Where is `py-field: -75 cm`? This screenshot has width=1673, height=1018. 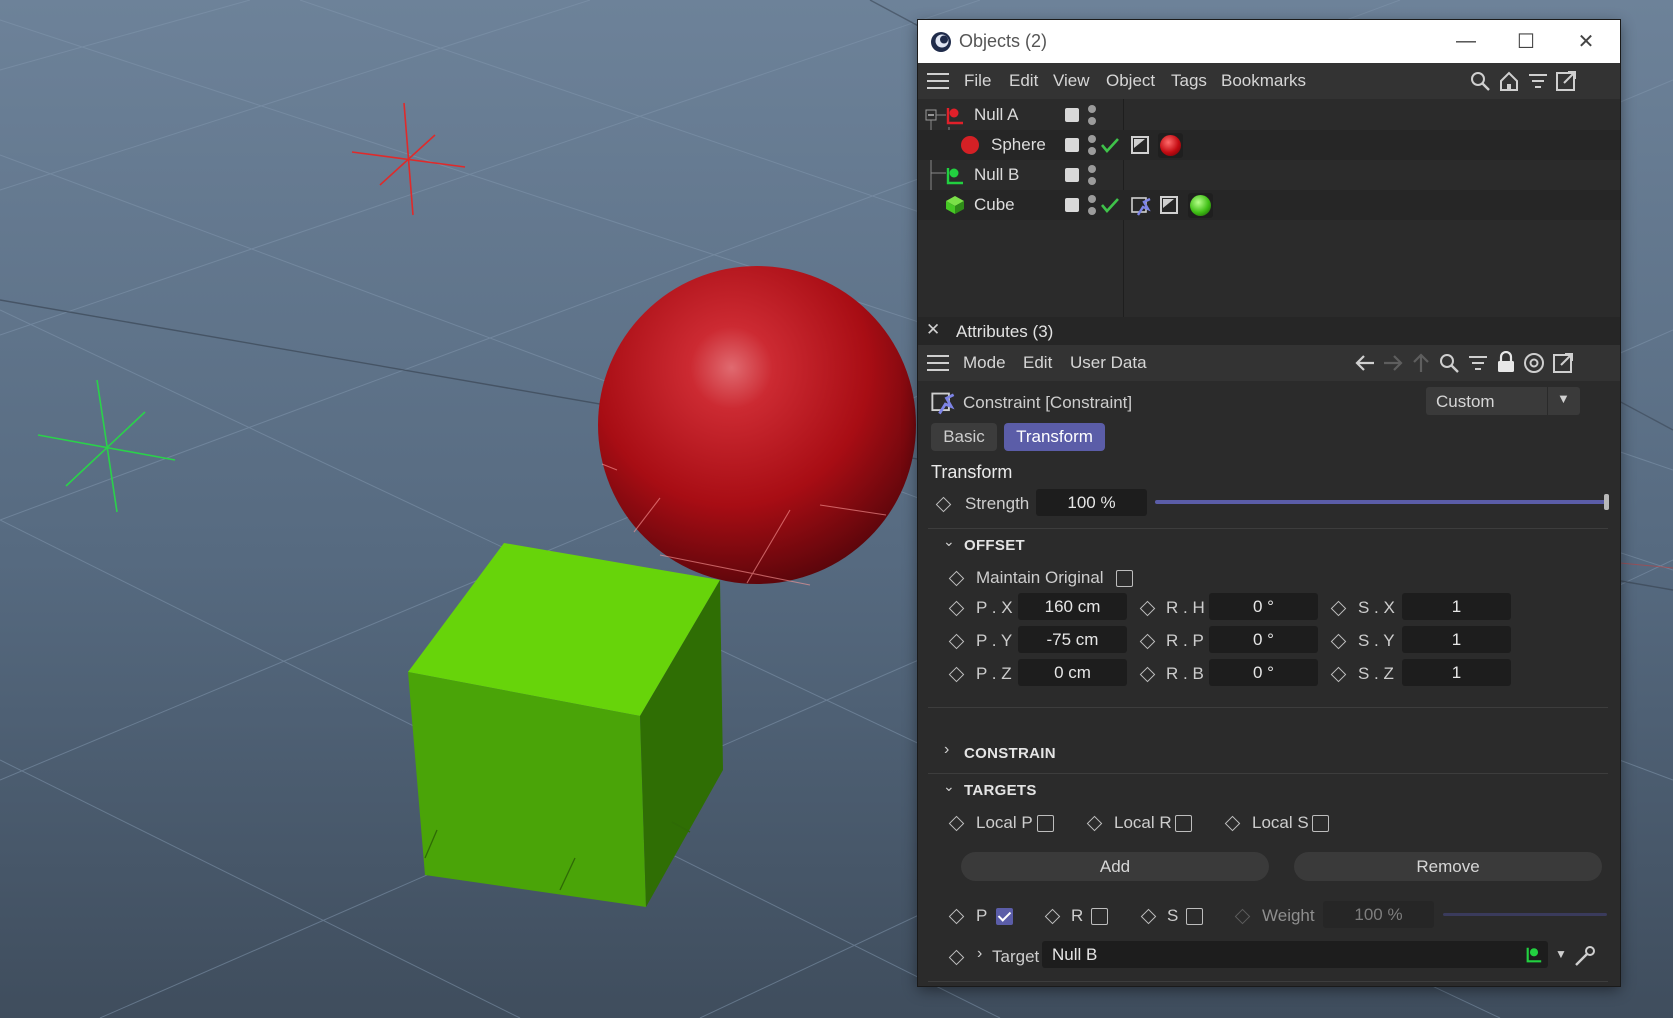
py-field: -75 cm is located at coordinates (1072, 639).